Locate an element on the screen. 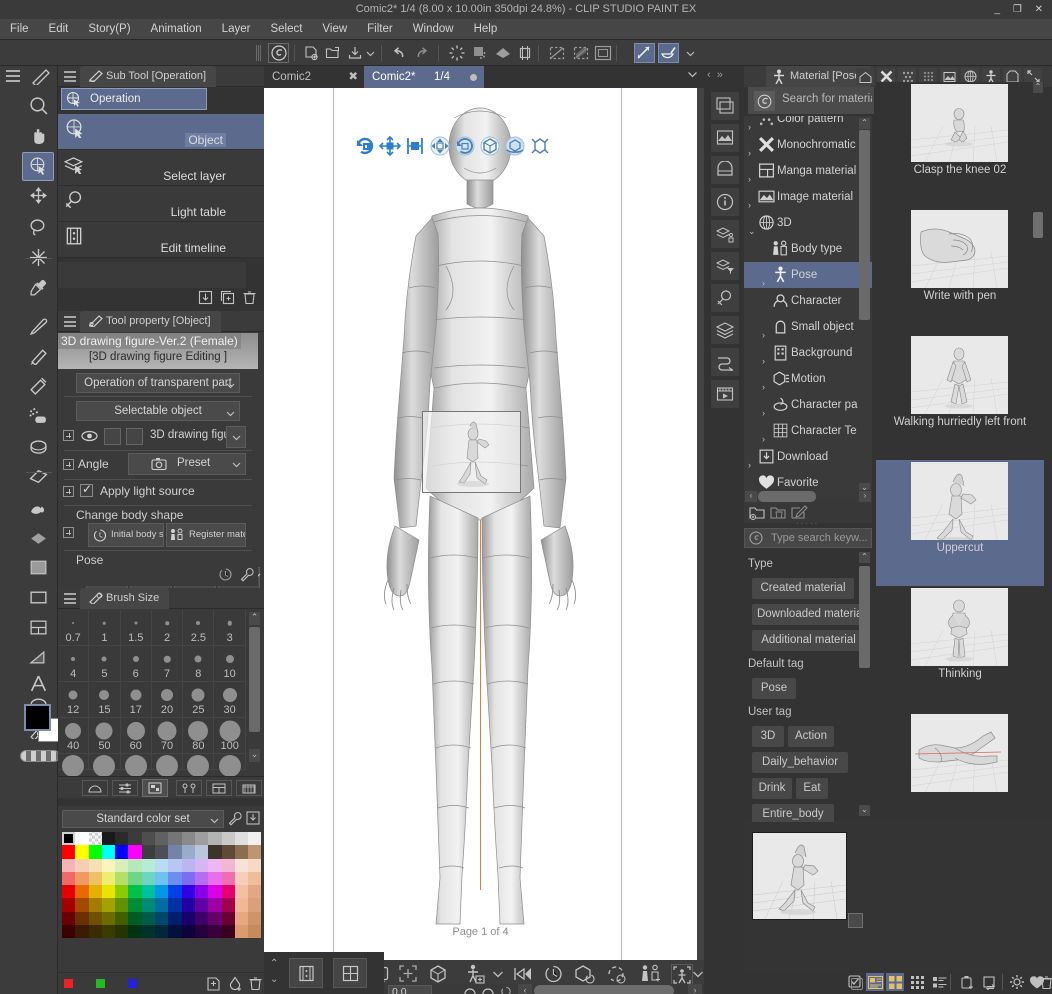 The height and width of the screenshot is (994, 1052). document-tab-comic2: Comic2 ✖ is located at coordinates (314, 77).